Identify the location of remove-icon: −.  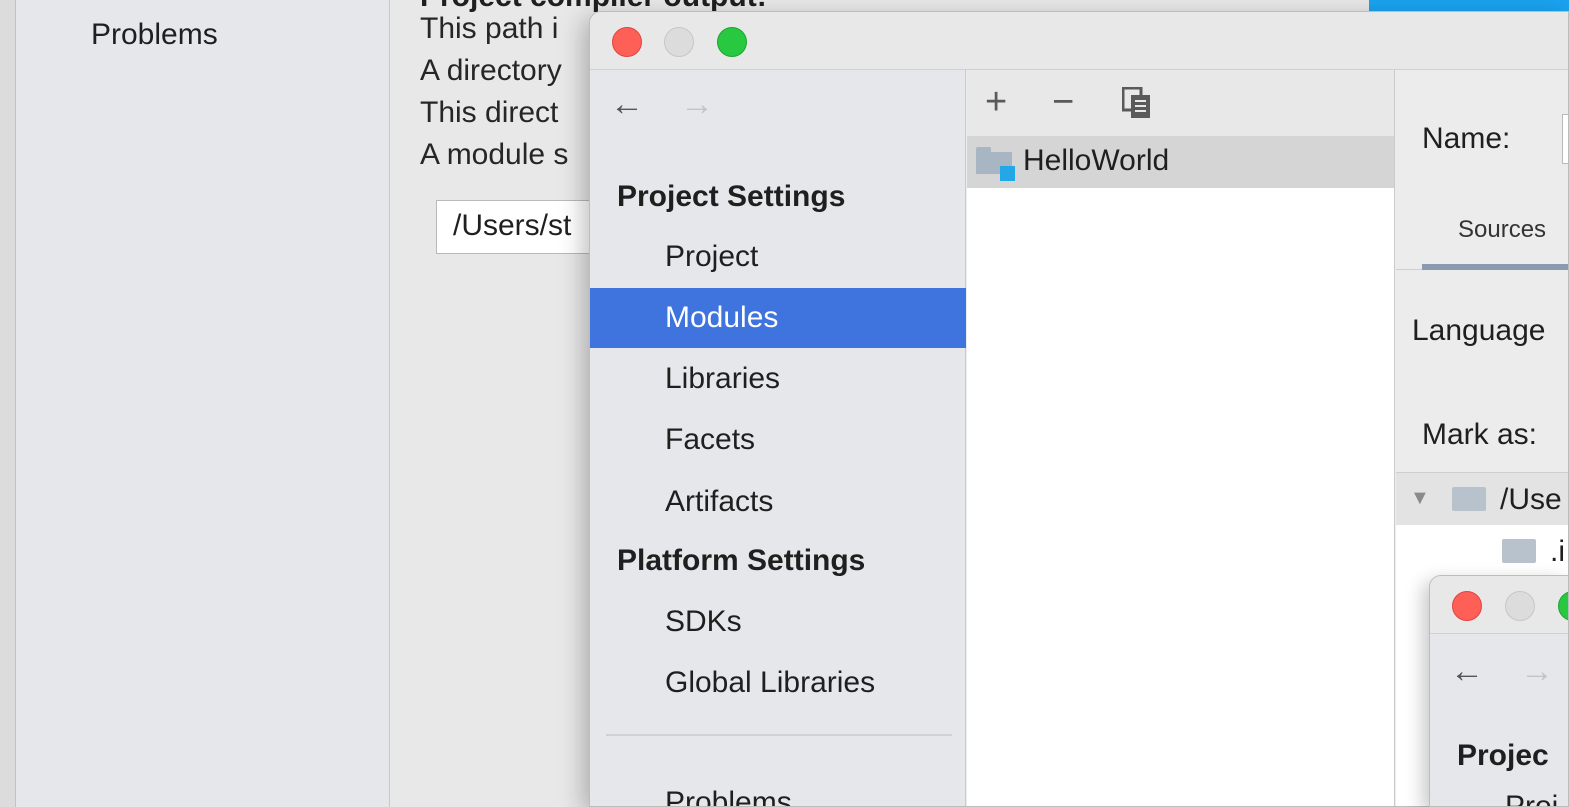
(1063, 102).